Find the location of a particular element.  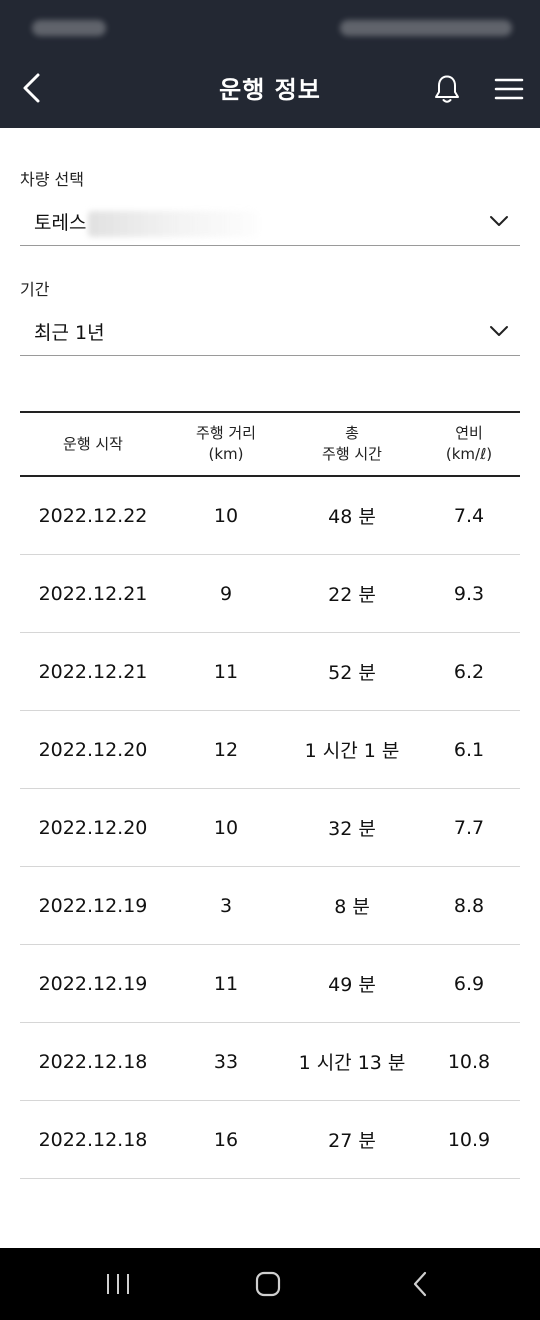

cell-distance: 16 is located at coordinates (226, 1139).